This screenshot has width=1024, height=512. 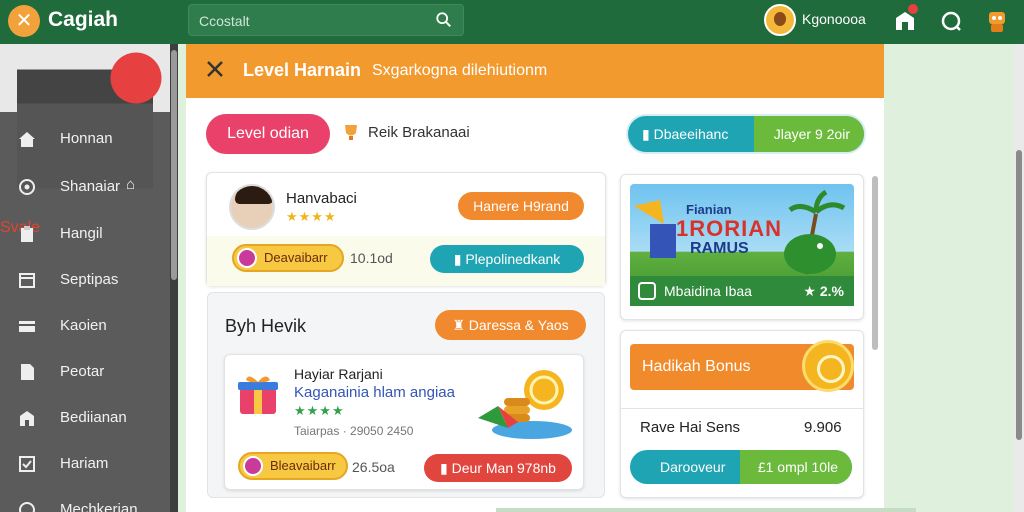 What do you see at coordinates (302, 70) in the screenshot?
I see `panel-title: Level Harnain` at bounding box center [302, 70].